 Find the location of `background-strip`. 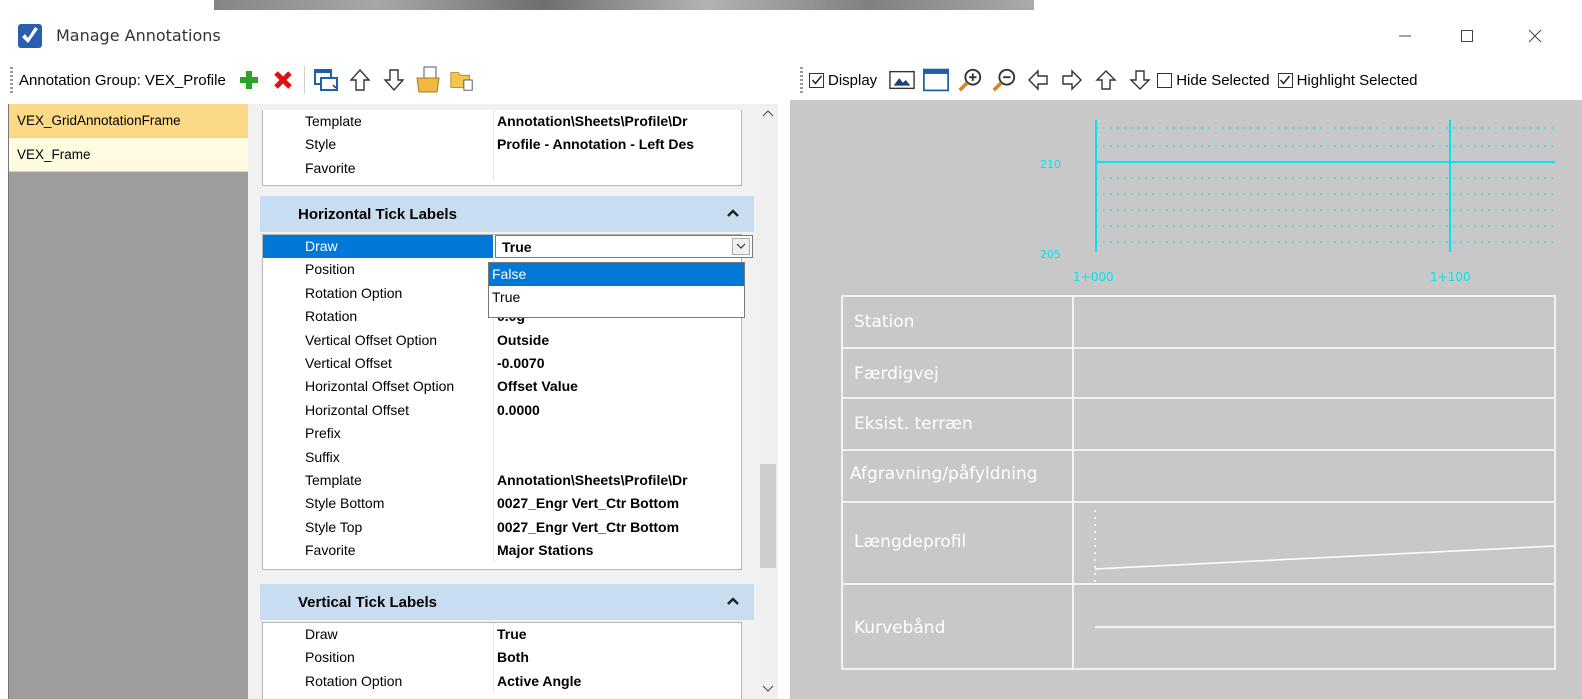

background-strip is located at coordinates (791, 7).